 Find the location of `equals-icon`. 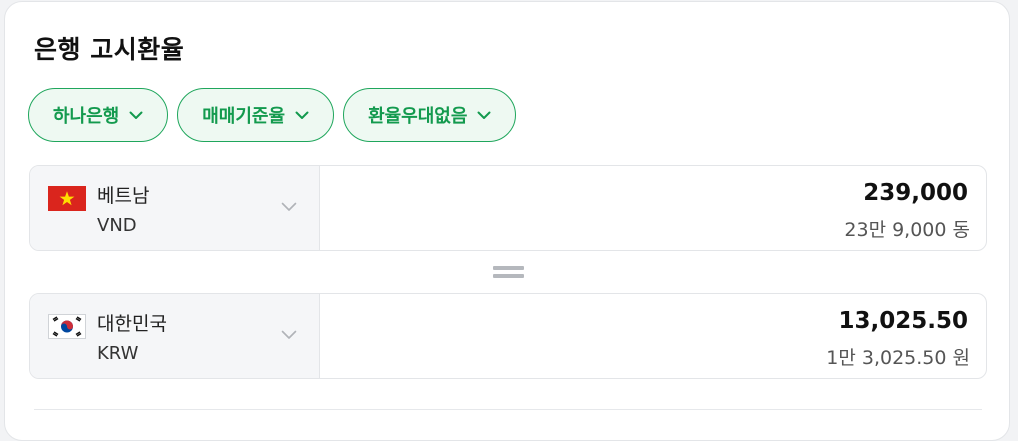

equals-icon is located at coordinates (508, 272).